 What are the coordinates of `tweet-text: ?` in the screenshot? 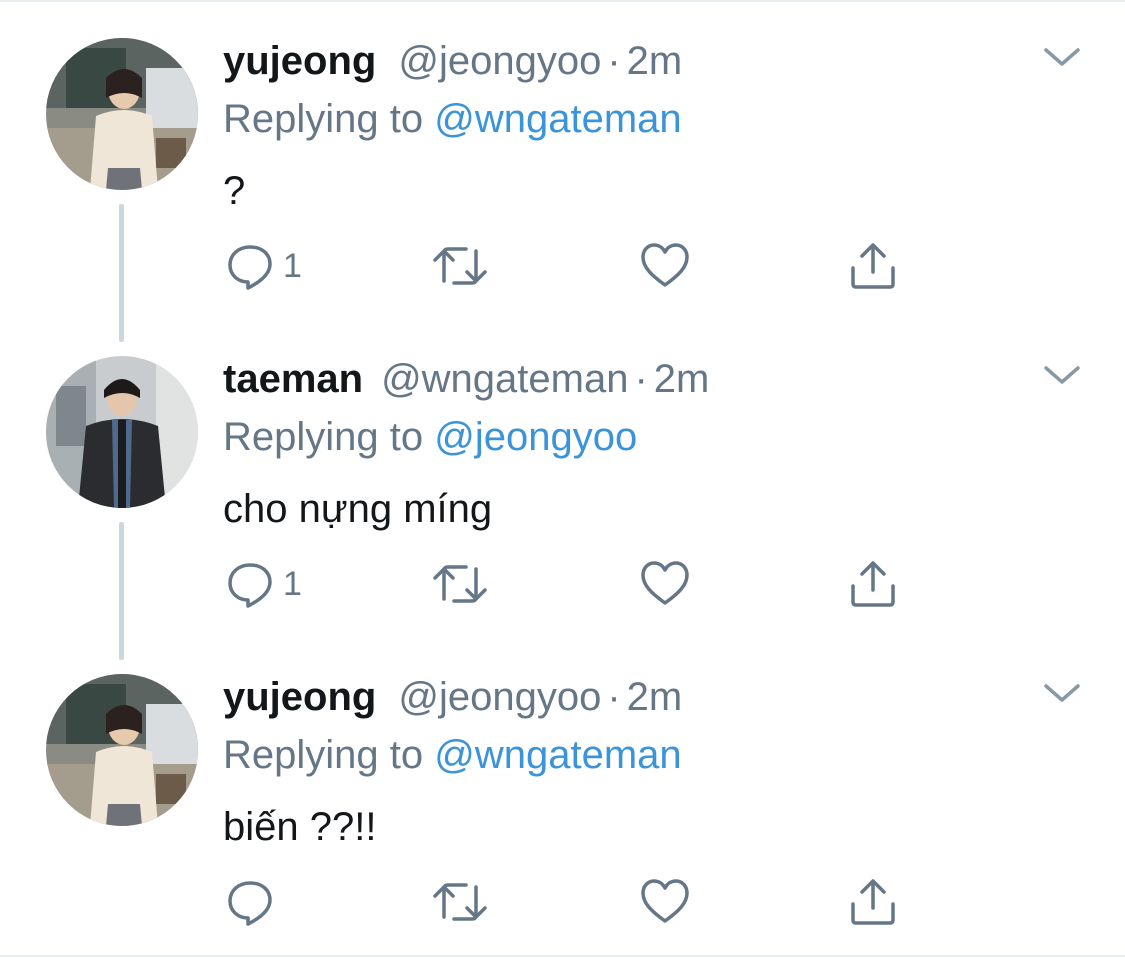 It's located at (234, 191).